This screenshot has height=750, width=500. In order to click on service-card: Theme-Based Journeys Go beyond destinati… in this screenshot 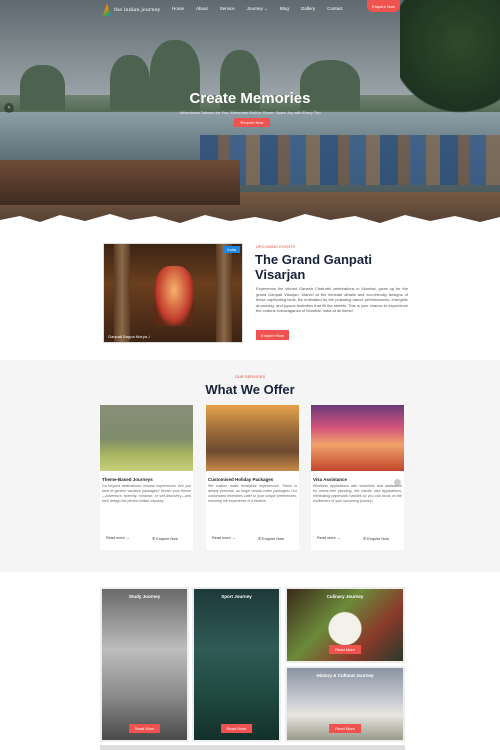, I will do `click(146, 477)`.